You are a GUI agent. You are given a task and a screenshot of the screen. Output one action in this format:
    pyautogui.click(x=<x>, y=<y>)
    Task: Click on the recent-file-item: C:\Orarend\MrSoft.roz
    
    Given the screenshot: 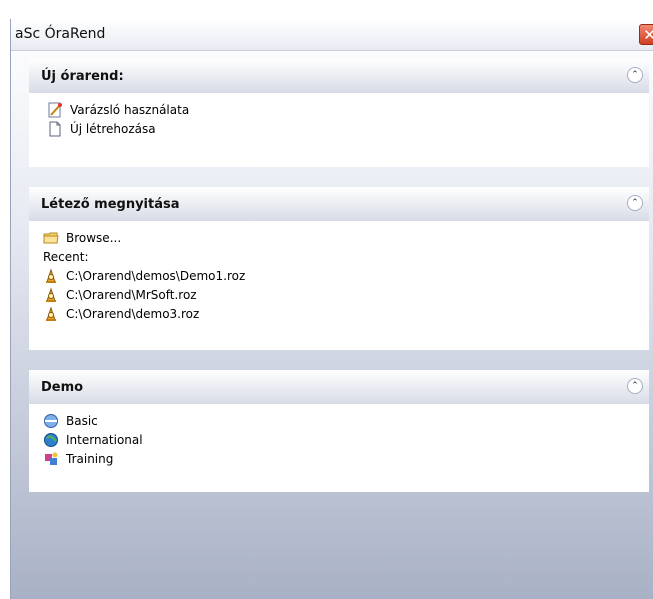 What is the action you would take?
    pyautogui.click(x=346, y=295)
    